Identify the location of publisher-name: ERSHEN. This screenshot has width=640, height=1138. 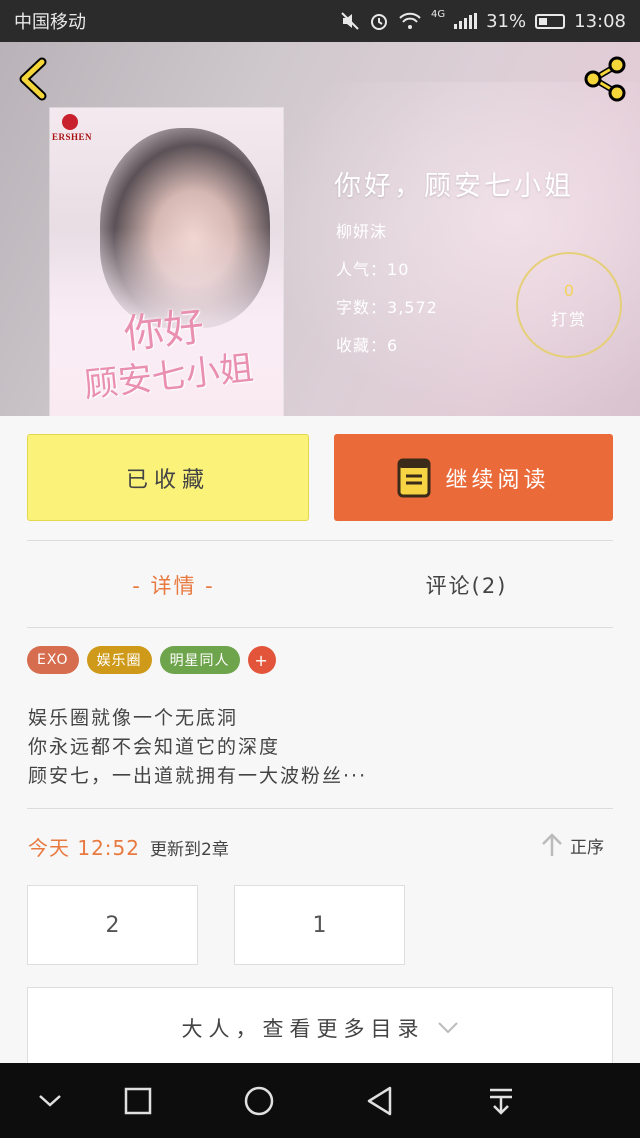
(72, 137).